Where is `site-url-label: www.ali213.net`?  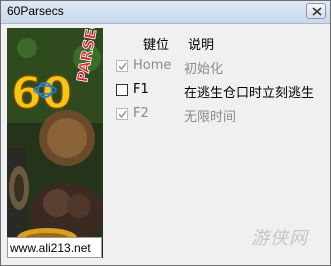
site-url-label: www.ali213.net is located at coordinates (54, 247).